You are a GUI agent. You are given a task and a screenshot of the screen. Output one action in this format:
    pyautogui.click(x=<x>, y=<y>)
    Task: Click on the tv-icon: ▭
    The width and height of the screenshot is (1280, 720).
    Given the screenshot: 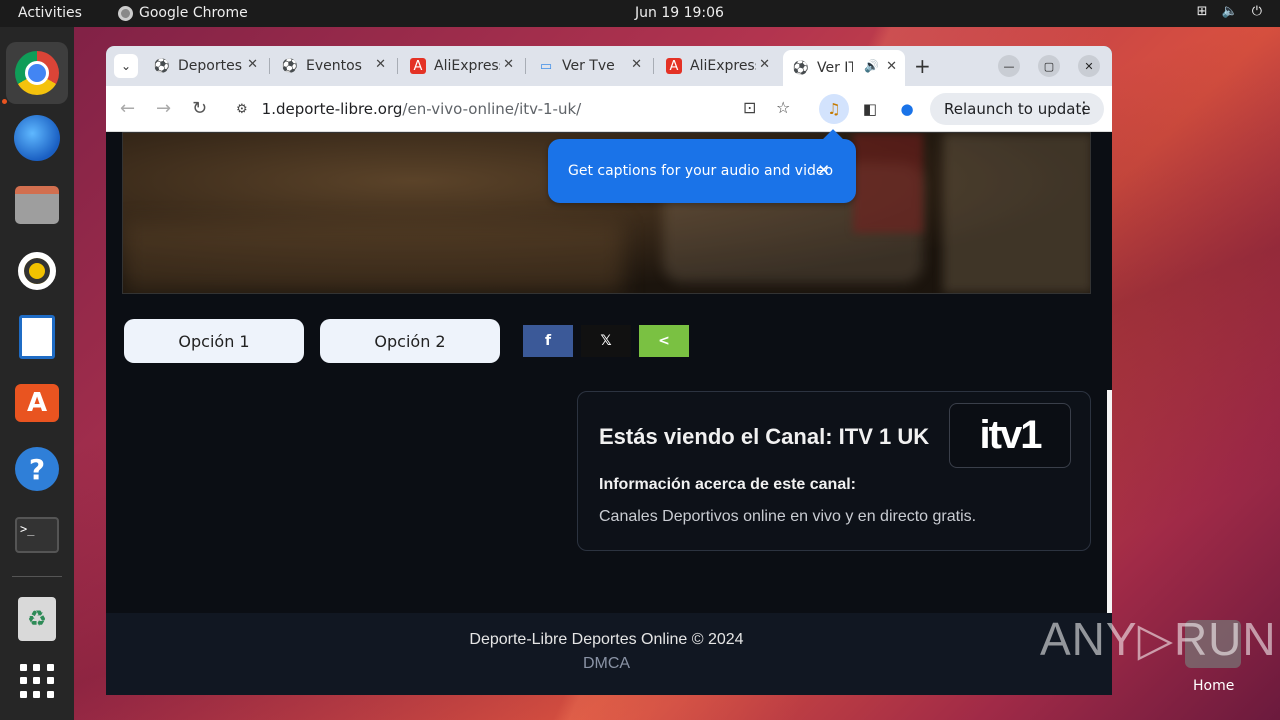 What is the action you would take?
    pyautogui.click(x=546, y=66)
    